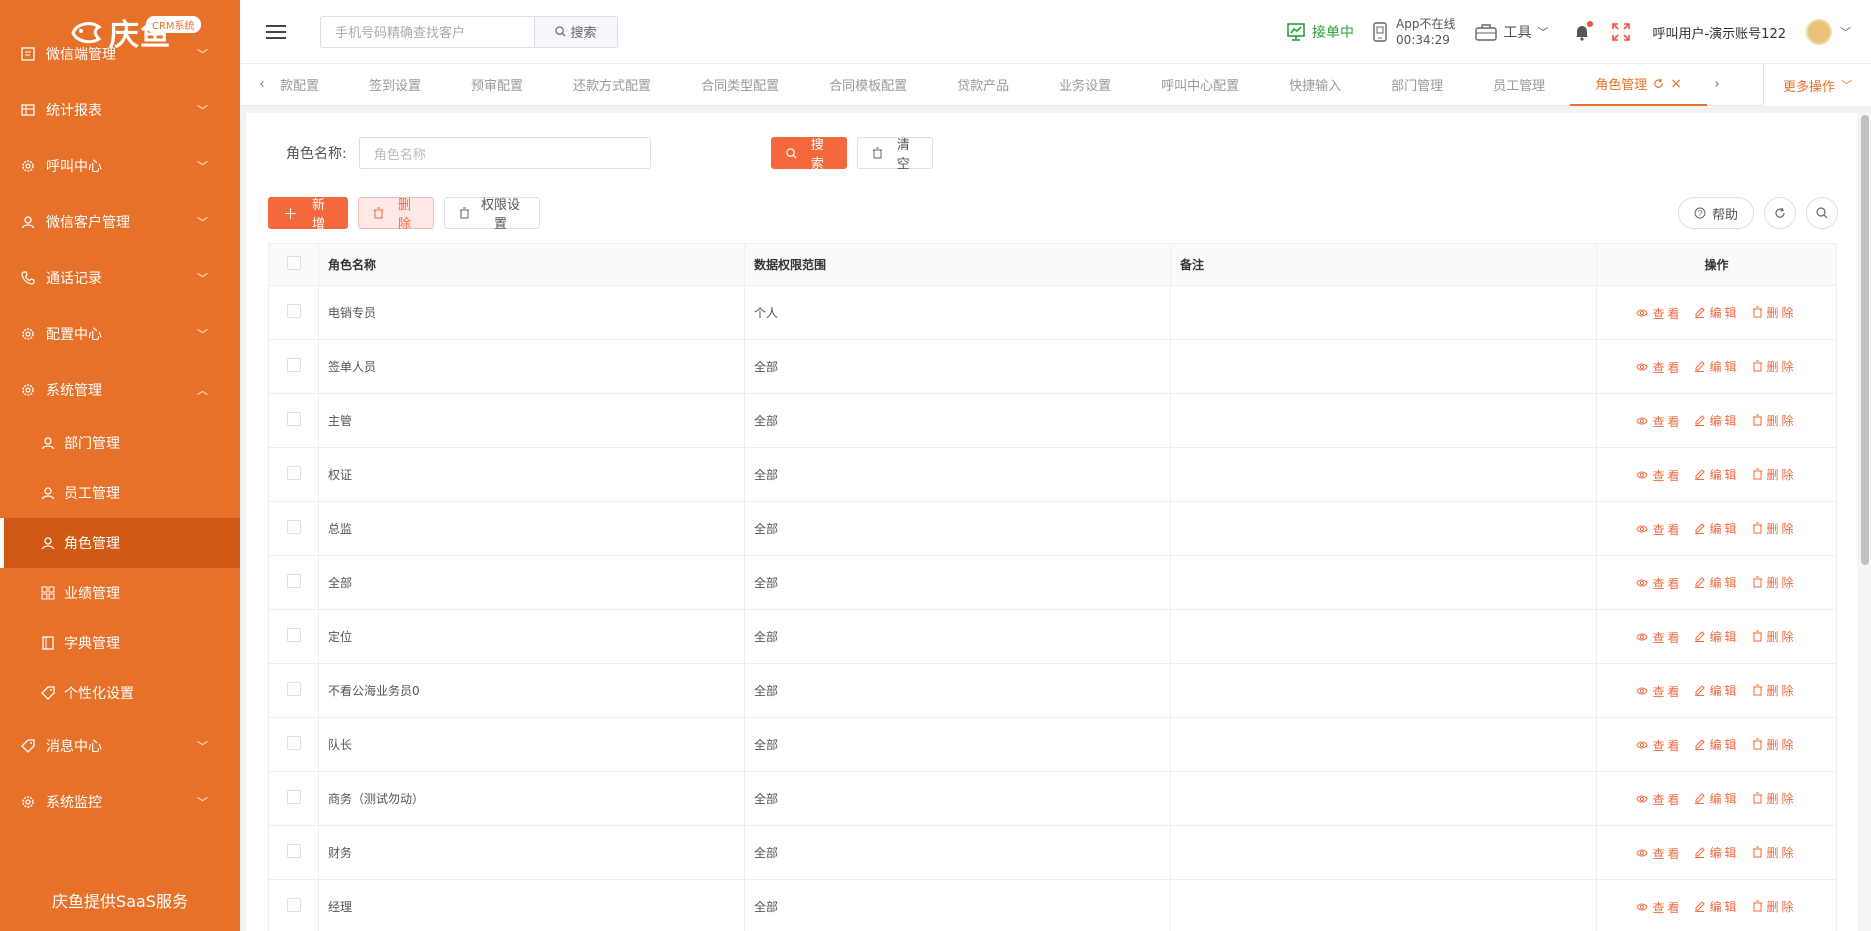  I want to click on sidebar-bottom-item-1: 系统监控 ﹀, so click(120, 802).